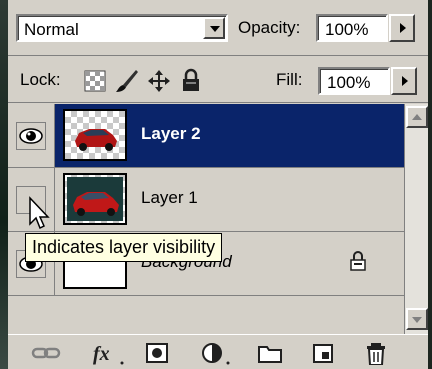  I want to click on blend-mode-select: Normal, so click(122, 28).